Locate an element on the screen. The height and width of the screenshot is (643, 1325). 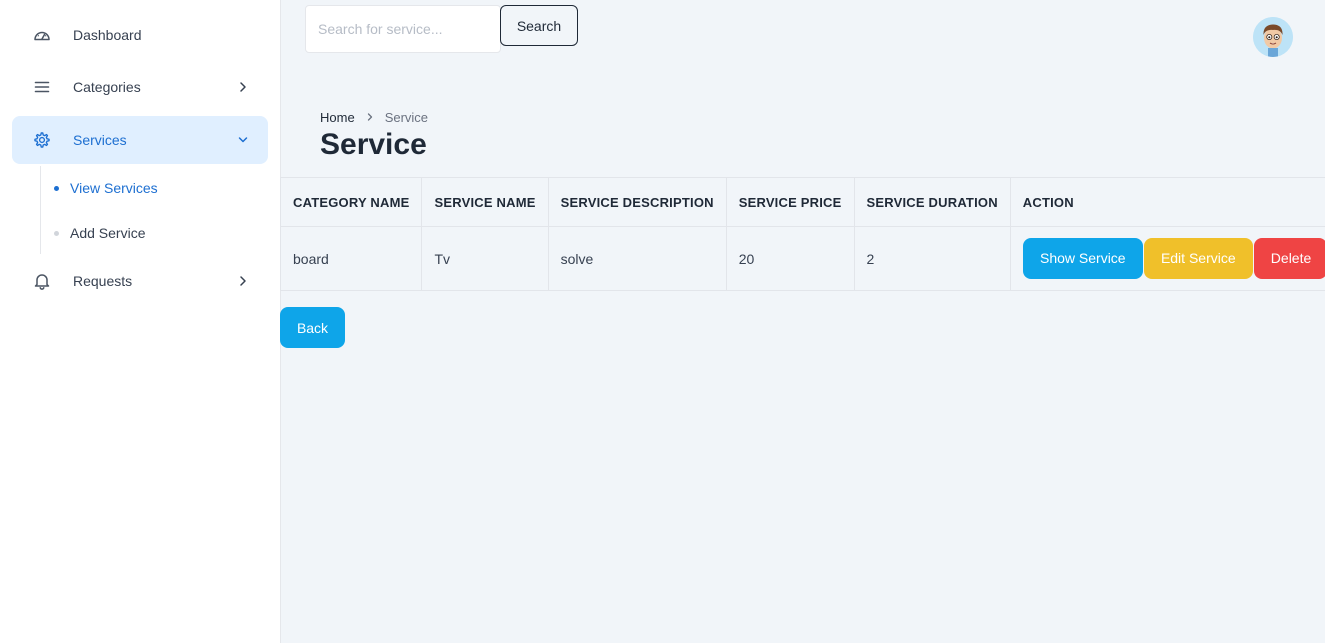
cell-service-name: Tv is located at coordinates (485, 258).